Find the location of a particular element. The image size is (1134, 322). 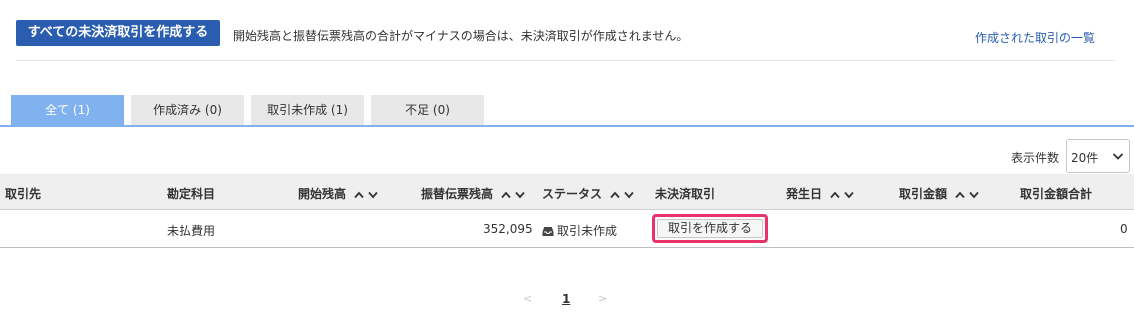

col-header-opening-balance: 開始残高 is located at coordinates (338, 193).